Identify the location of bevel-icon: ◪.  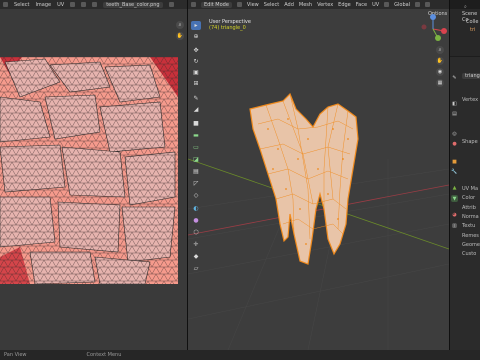
(196, 159).